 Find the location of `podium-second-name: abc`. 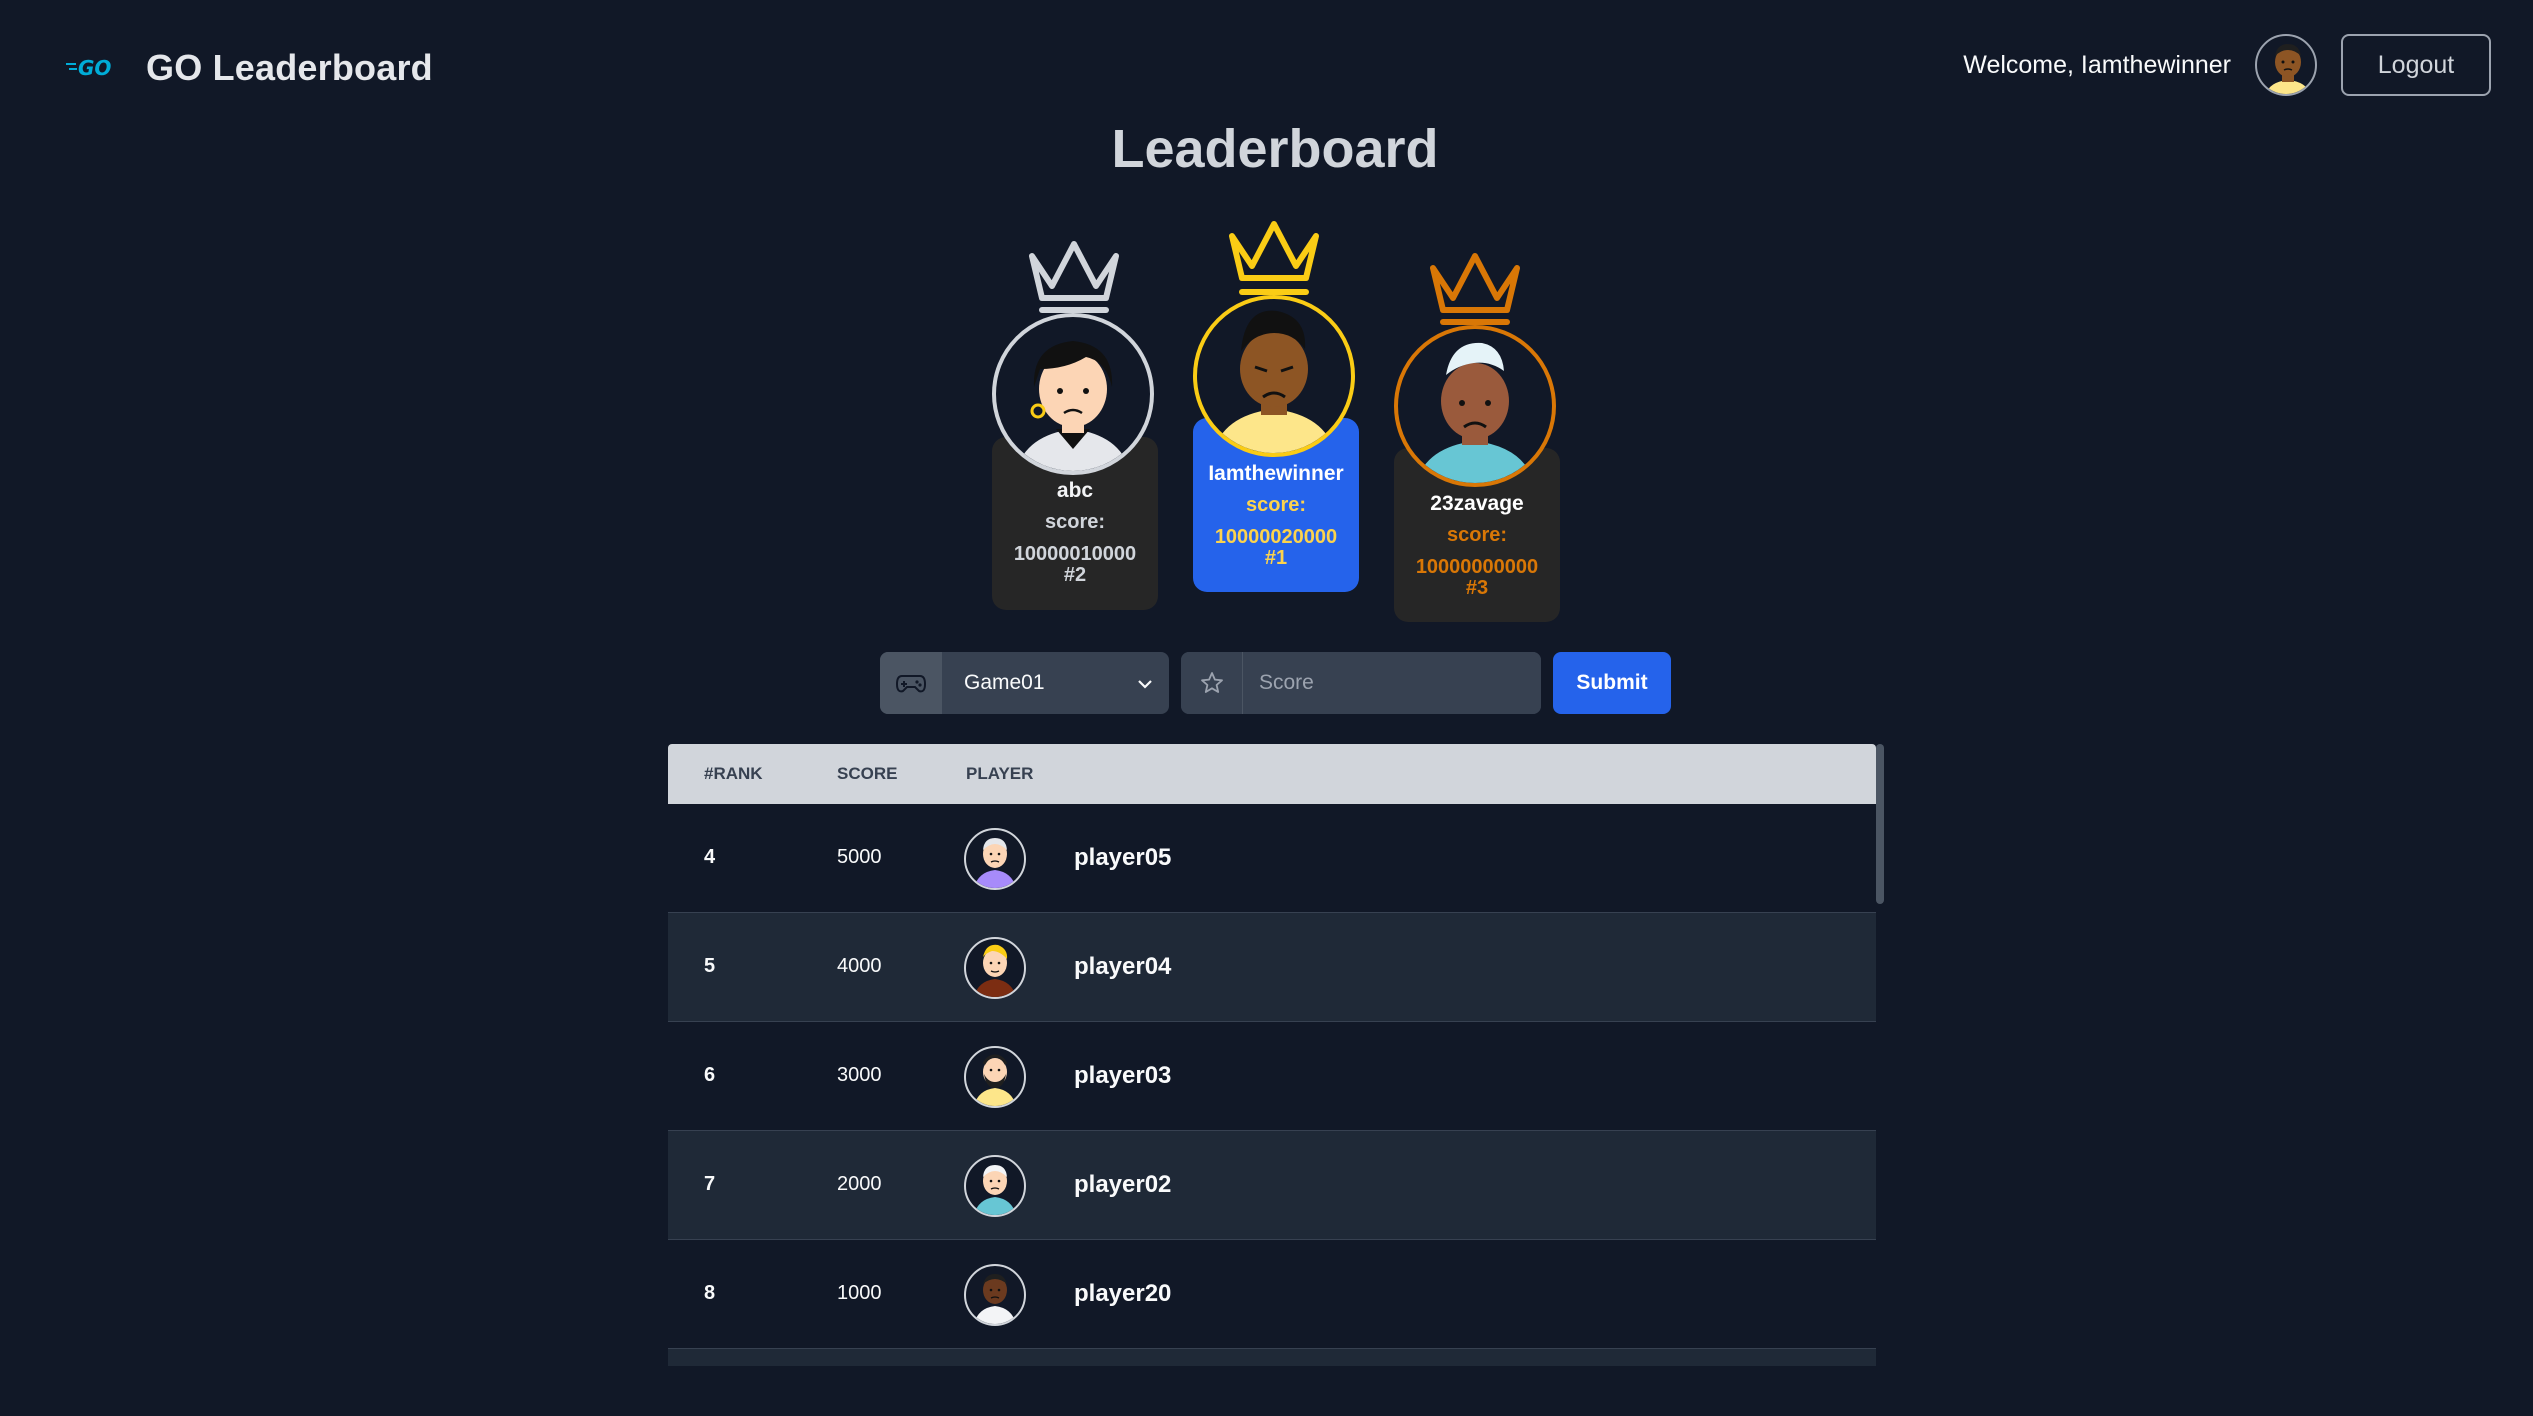

podium-second-name: abc is located at coordinates (1075, 490).